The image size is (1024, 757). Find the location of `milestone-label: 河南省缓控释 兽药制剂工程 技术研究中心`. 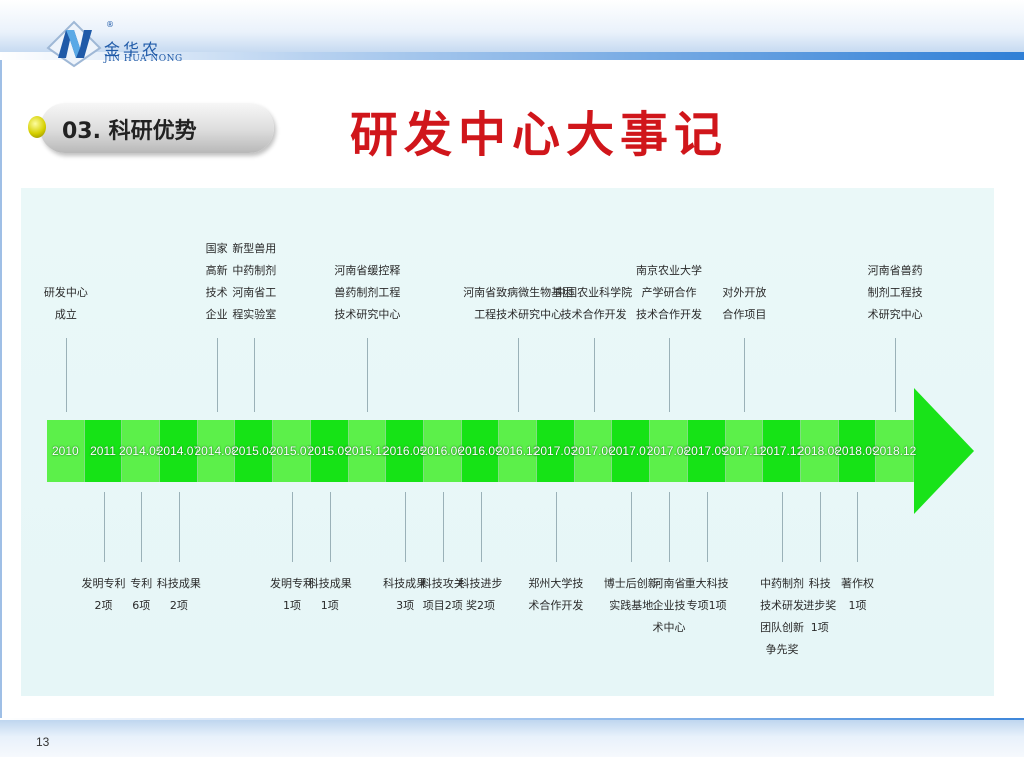

milestone-label: 河南省缓控释 兽药制剂工程 技术研究中心 is located at coordinates (367, 292).